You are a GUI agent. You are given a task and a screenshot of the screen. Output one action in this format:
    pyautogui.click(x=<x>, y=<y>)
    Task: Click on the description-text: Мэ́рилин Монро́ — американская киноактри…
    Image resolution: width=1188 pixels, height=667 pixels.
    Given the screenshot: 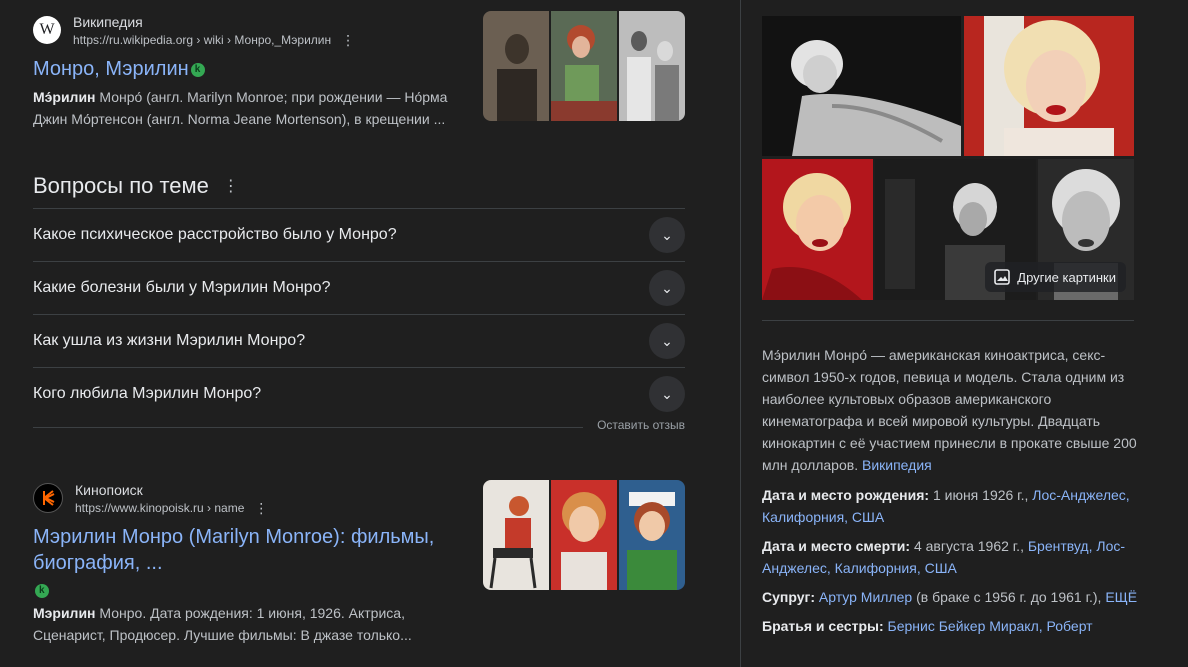 What is the action you would take?
    pyautogui.click(x=949, y=410)
    